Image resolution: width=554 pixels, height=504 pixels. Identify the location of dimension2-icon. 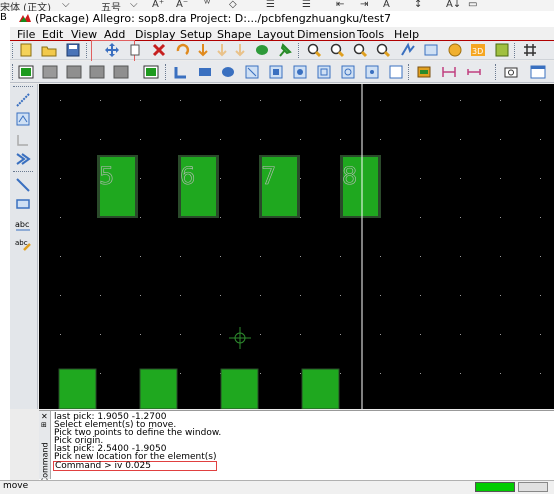
(474, 72).